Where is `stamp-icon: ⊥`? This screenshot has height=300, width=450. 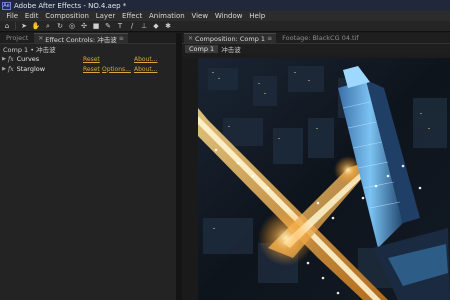
stamp-icon: ⊥ is located at coordinates (144, 26).